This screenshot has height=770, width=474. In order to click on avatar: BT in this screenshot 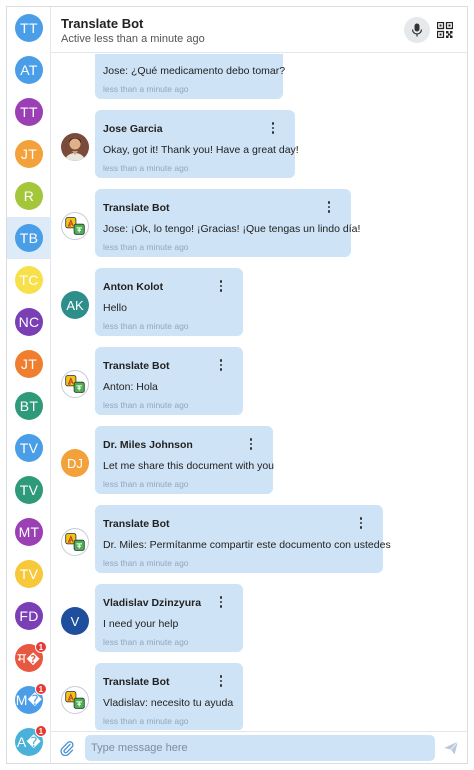, I will do `click(29, 406)`.